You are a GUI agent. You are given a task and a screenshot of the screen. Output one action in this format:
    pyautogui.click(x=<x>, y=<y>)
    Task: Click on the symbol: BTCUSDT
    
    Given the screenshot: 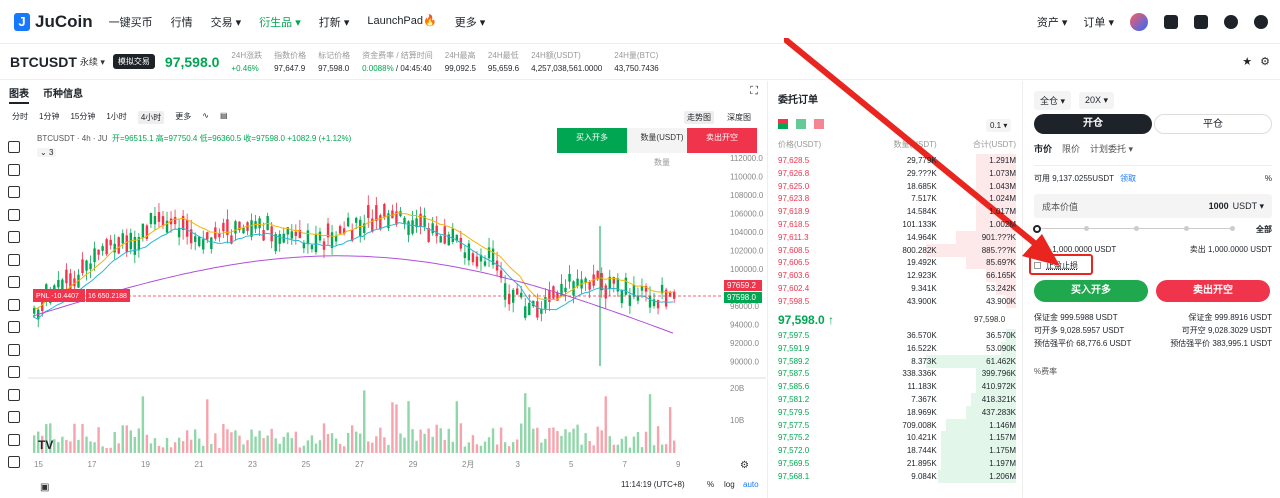 What is the action you would take?
    pyautogui.click(x=43, y=62)
    